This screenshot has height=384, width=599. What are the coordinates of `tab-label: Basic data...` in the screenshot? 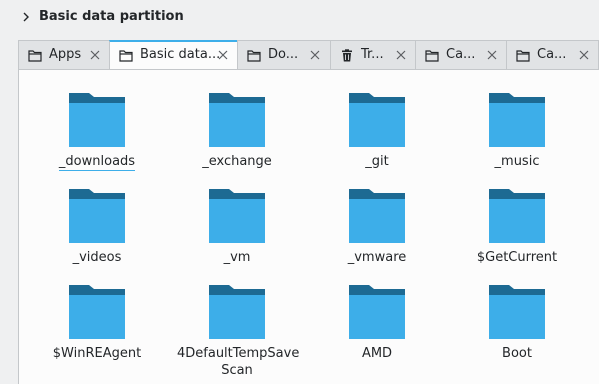 It's located at (180, 54).